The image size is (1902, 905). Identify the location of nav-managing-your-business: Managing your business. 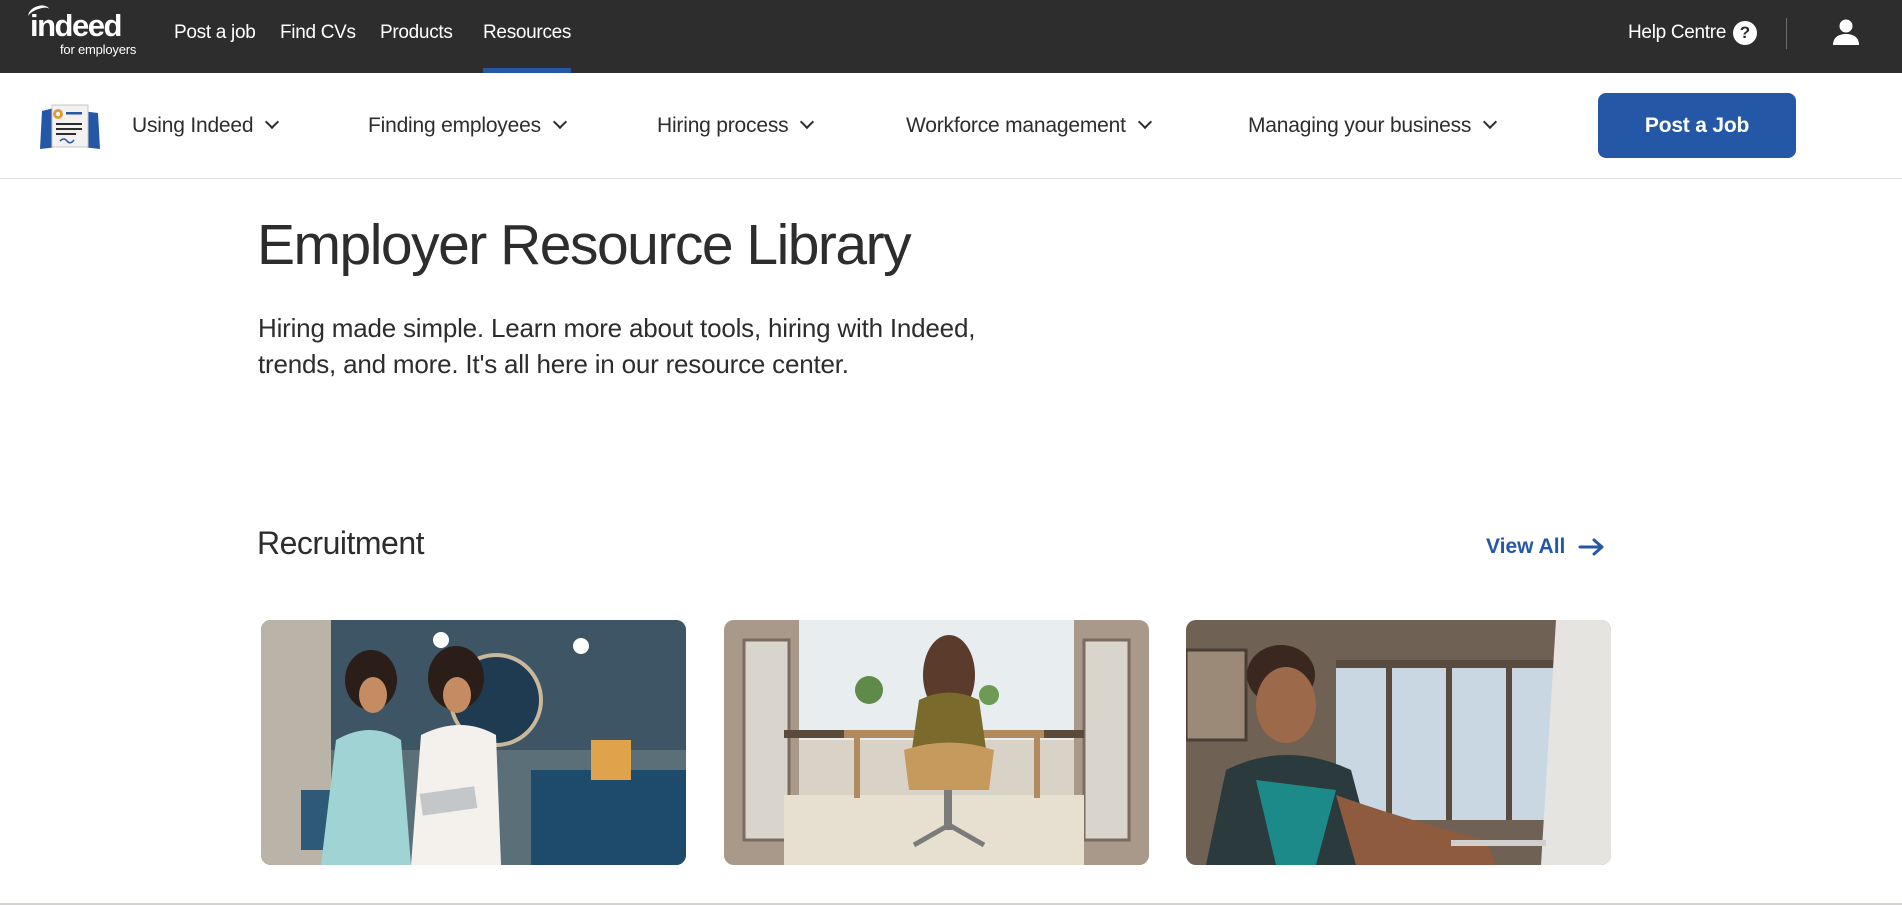
(1373, 126).